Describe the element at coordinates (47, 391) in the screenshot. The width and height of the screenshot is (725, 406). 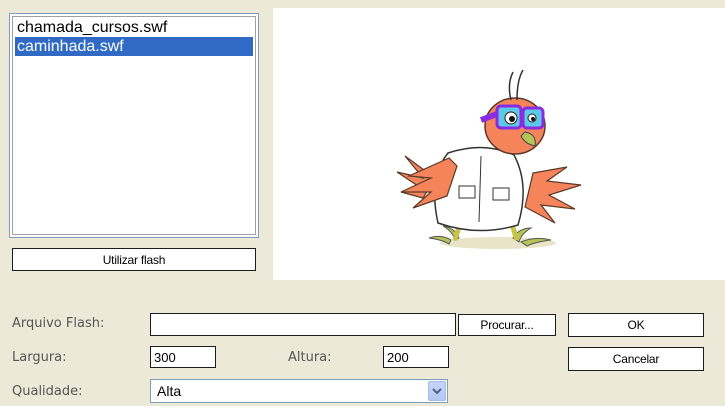
I see `quality-label: Qualidade:` at that location.